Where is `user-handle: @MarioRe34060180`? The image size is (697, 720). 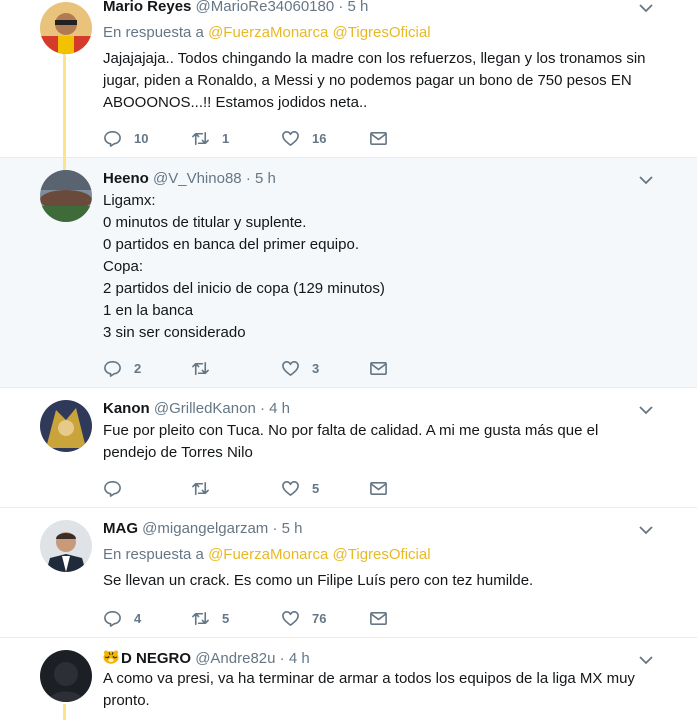
user-handle: @MarioRe34060180 is located at coordinates (265, 7).